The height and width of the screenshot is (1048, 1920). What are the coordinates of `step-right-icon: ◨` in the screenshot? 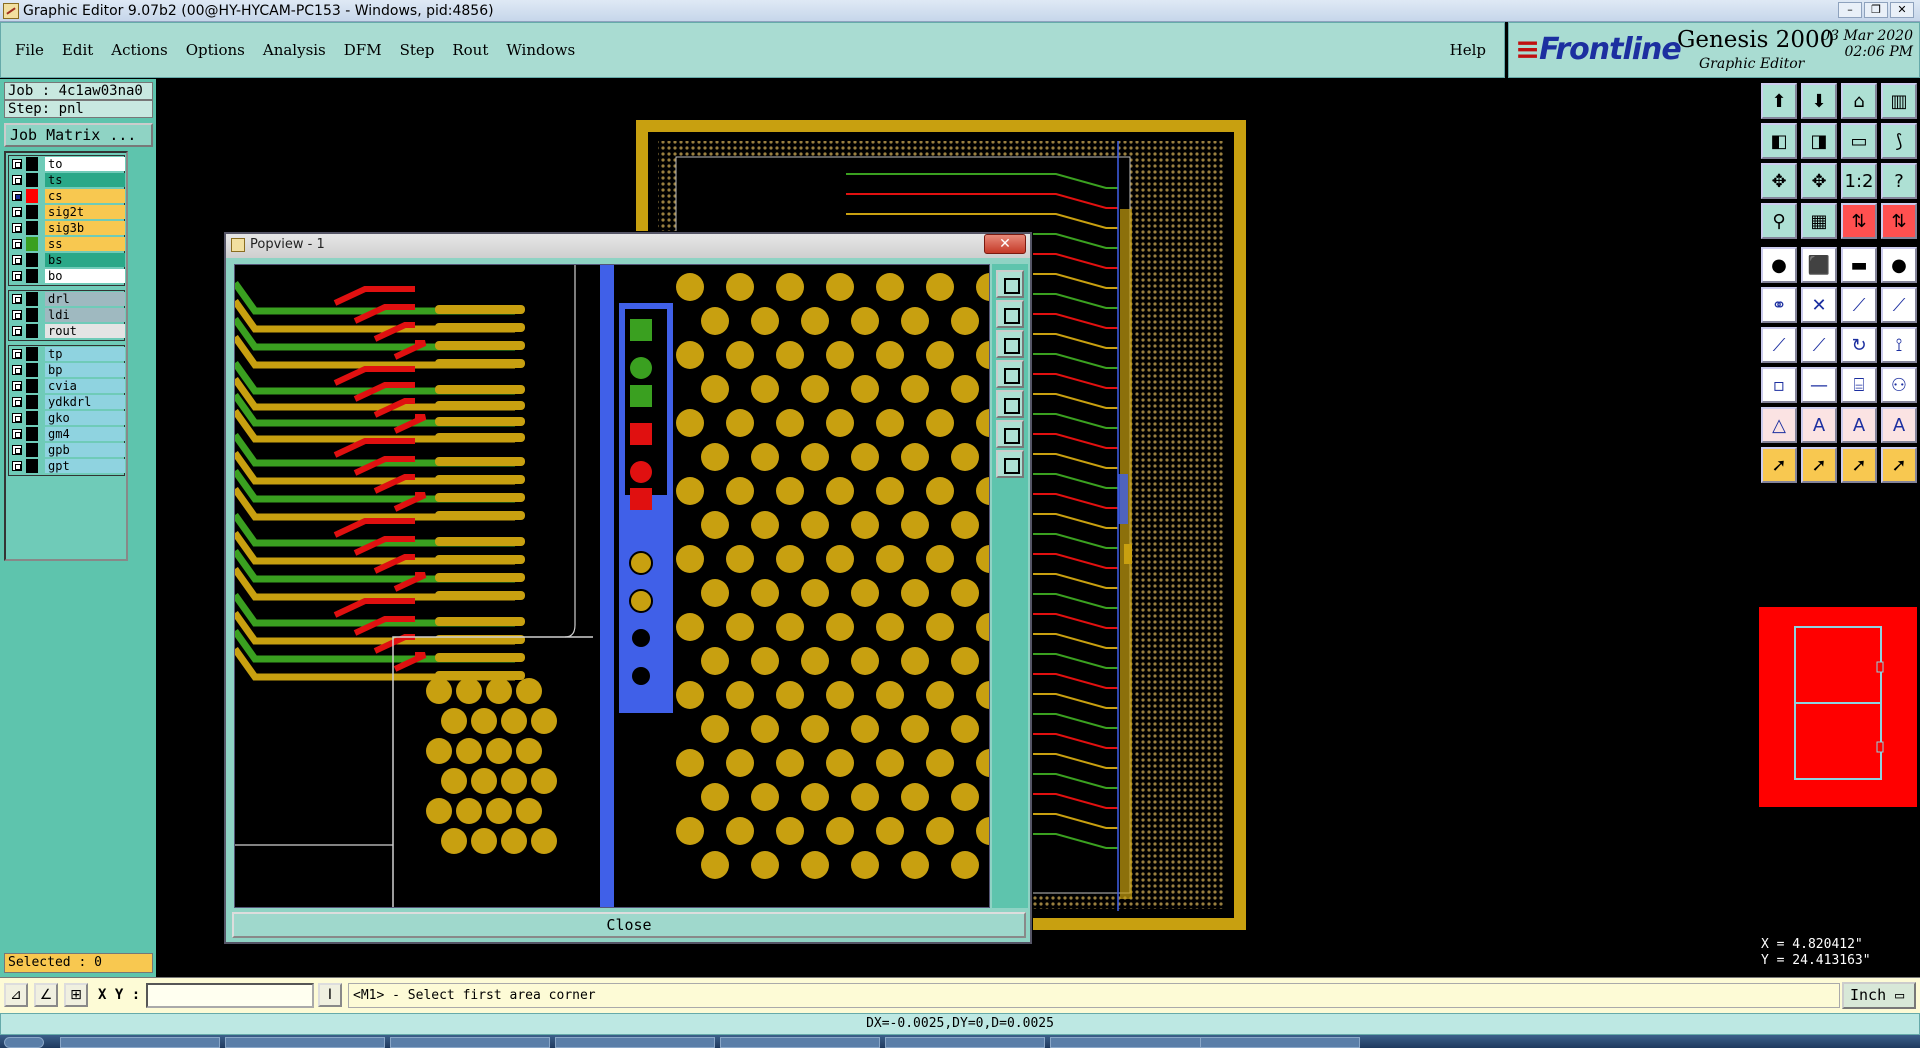 It's located at (1819, 141).